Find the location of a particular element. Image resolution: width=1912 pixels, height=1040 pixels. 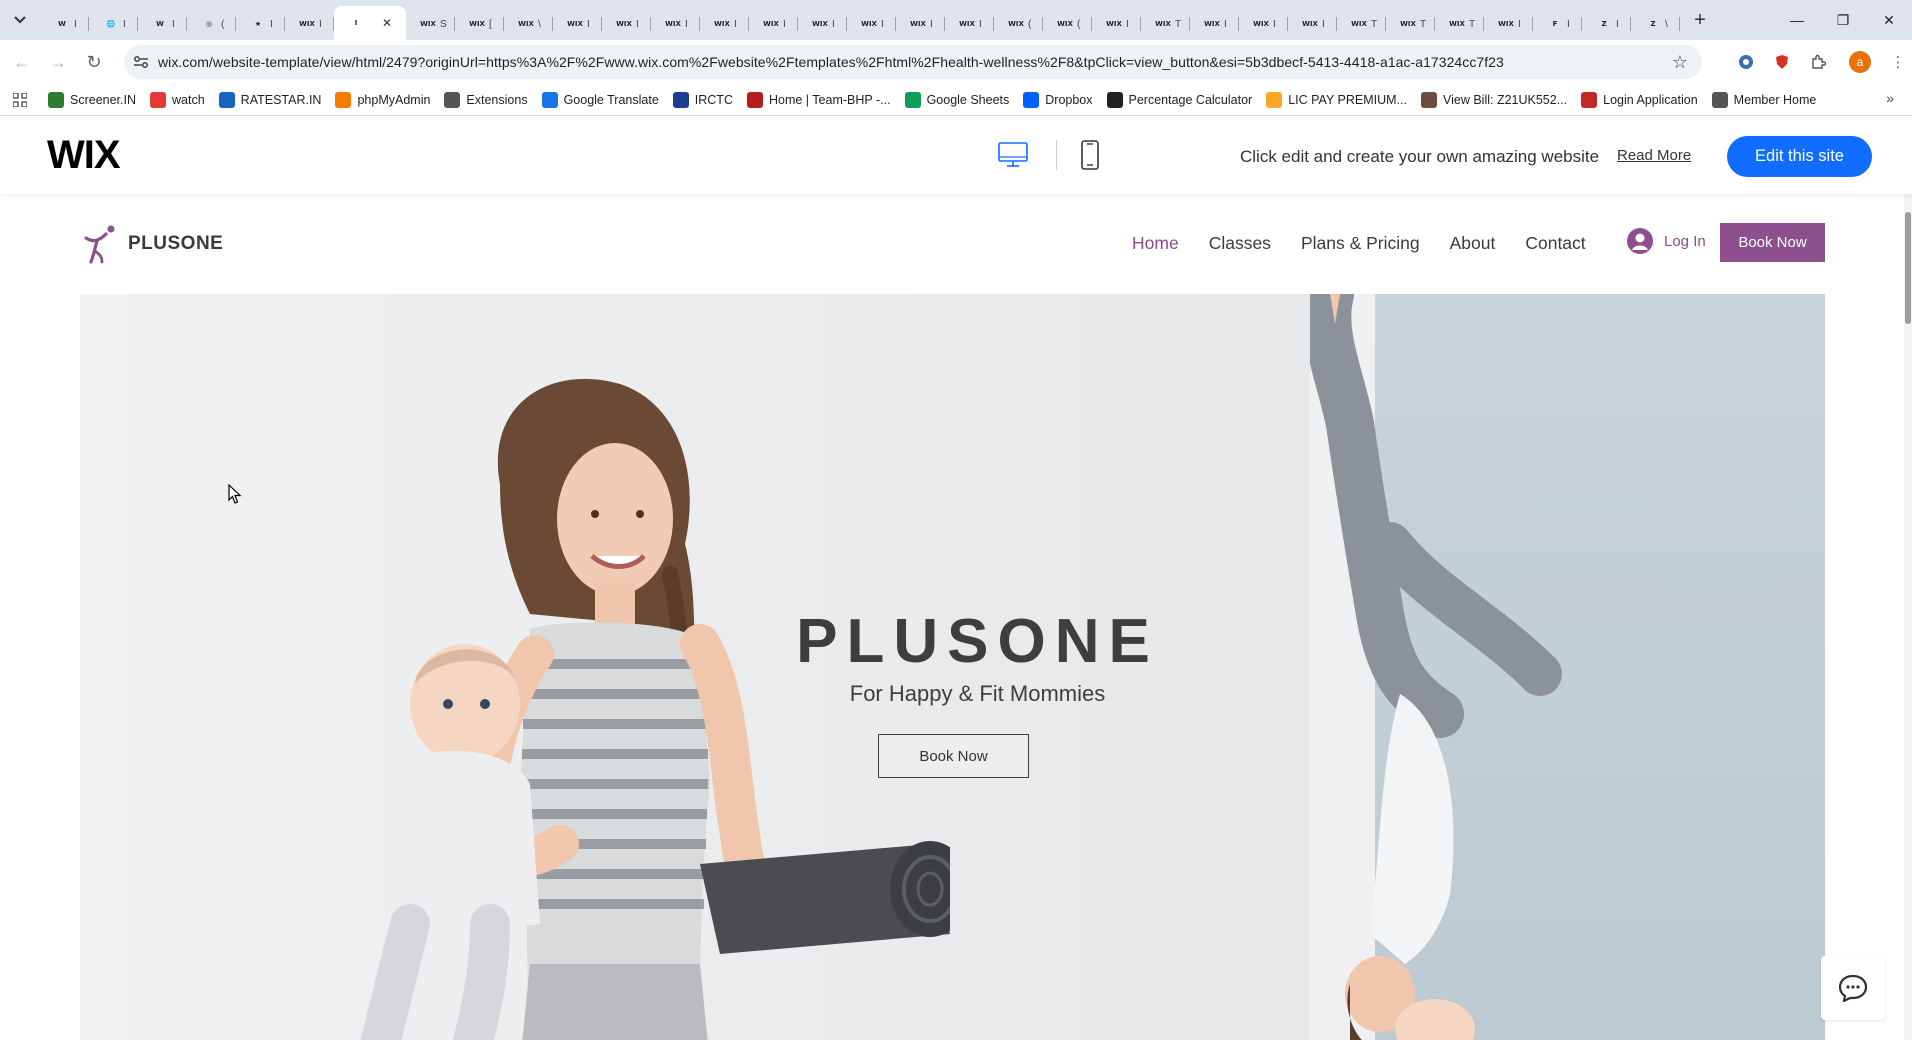

browser-tab: FI is located at coordinates (1557, 24).